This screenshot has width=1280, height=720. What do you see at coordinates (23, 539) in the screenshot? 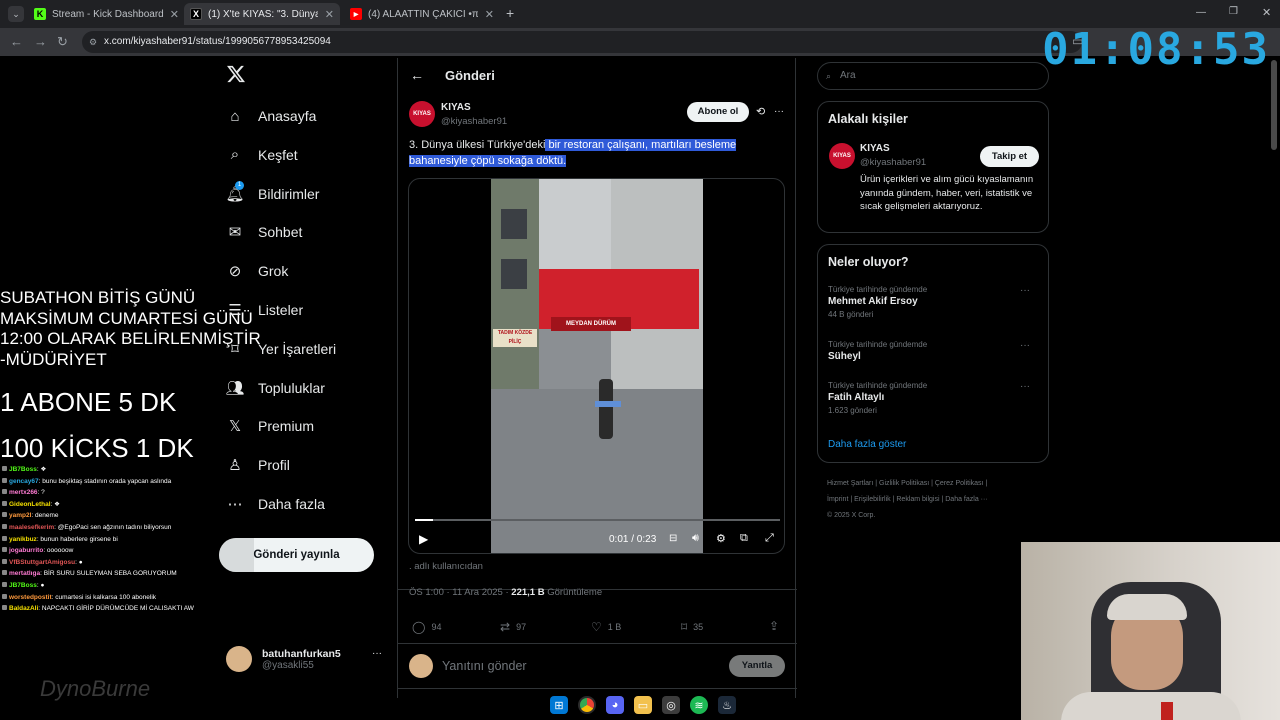
I see `chat-username: yanikbuz` at bounding box center [23, 539].